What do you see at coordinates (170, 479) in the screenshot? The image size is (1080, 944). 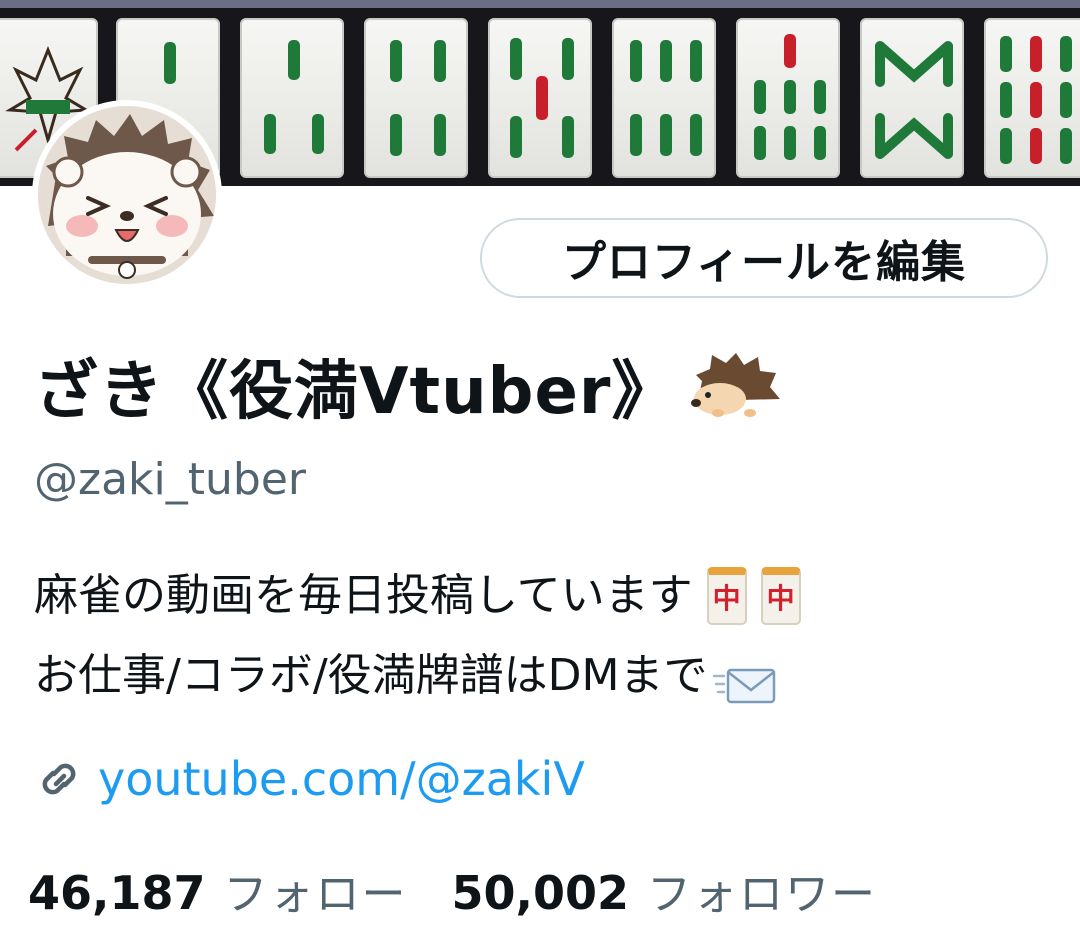 I see `user-handle: @zaki_tuber` at bounding box center [170, 479].